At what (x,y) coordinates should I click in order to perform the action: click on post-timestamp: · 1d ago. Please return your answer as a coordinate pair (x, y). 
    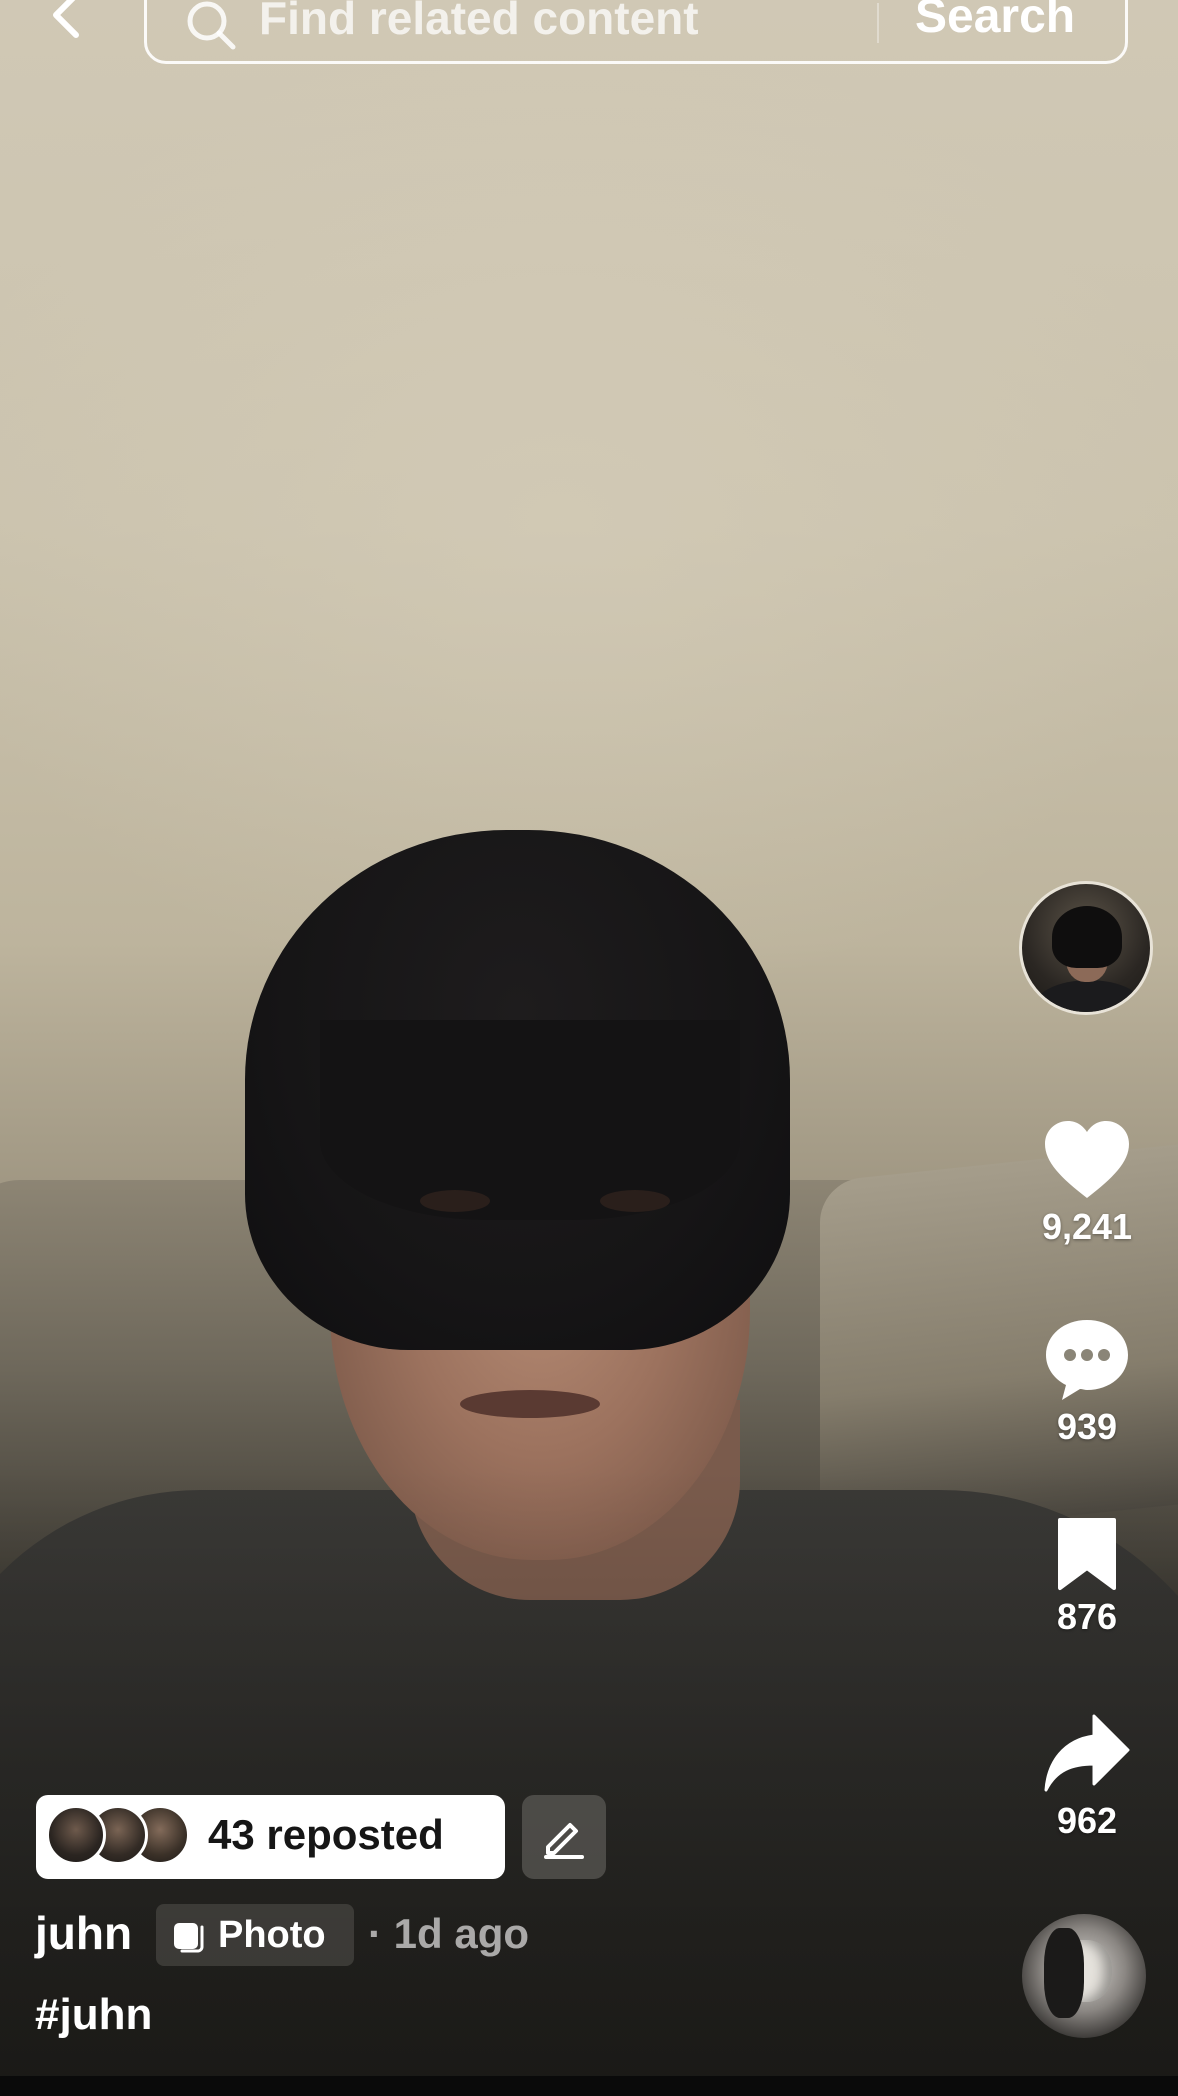
    Looking at the image, I should click on (449, 1933).